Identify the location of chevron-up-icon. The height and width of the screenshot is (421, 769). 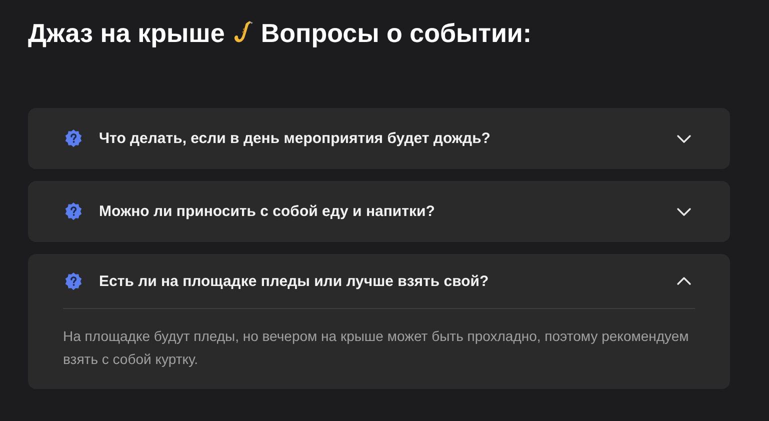
(684, 281).